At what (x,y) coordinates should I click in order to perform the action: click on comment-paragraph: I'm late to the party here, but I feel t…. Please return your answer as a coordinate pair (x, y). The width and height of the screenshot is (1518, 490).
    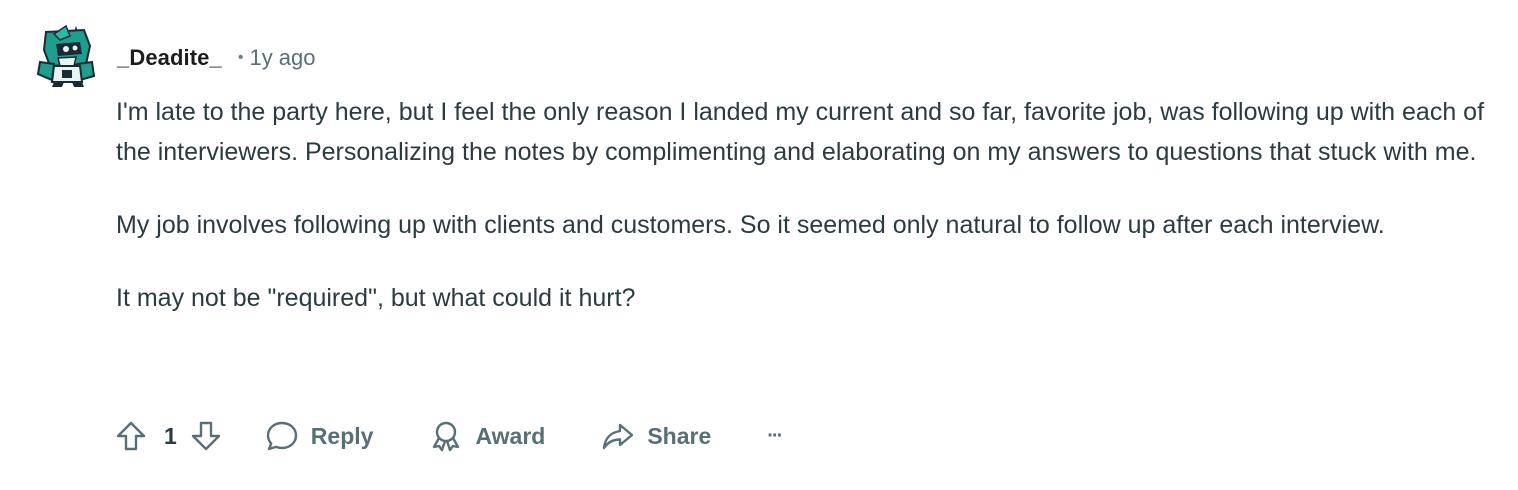
    Looking at the image, I should click on (800, 132).